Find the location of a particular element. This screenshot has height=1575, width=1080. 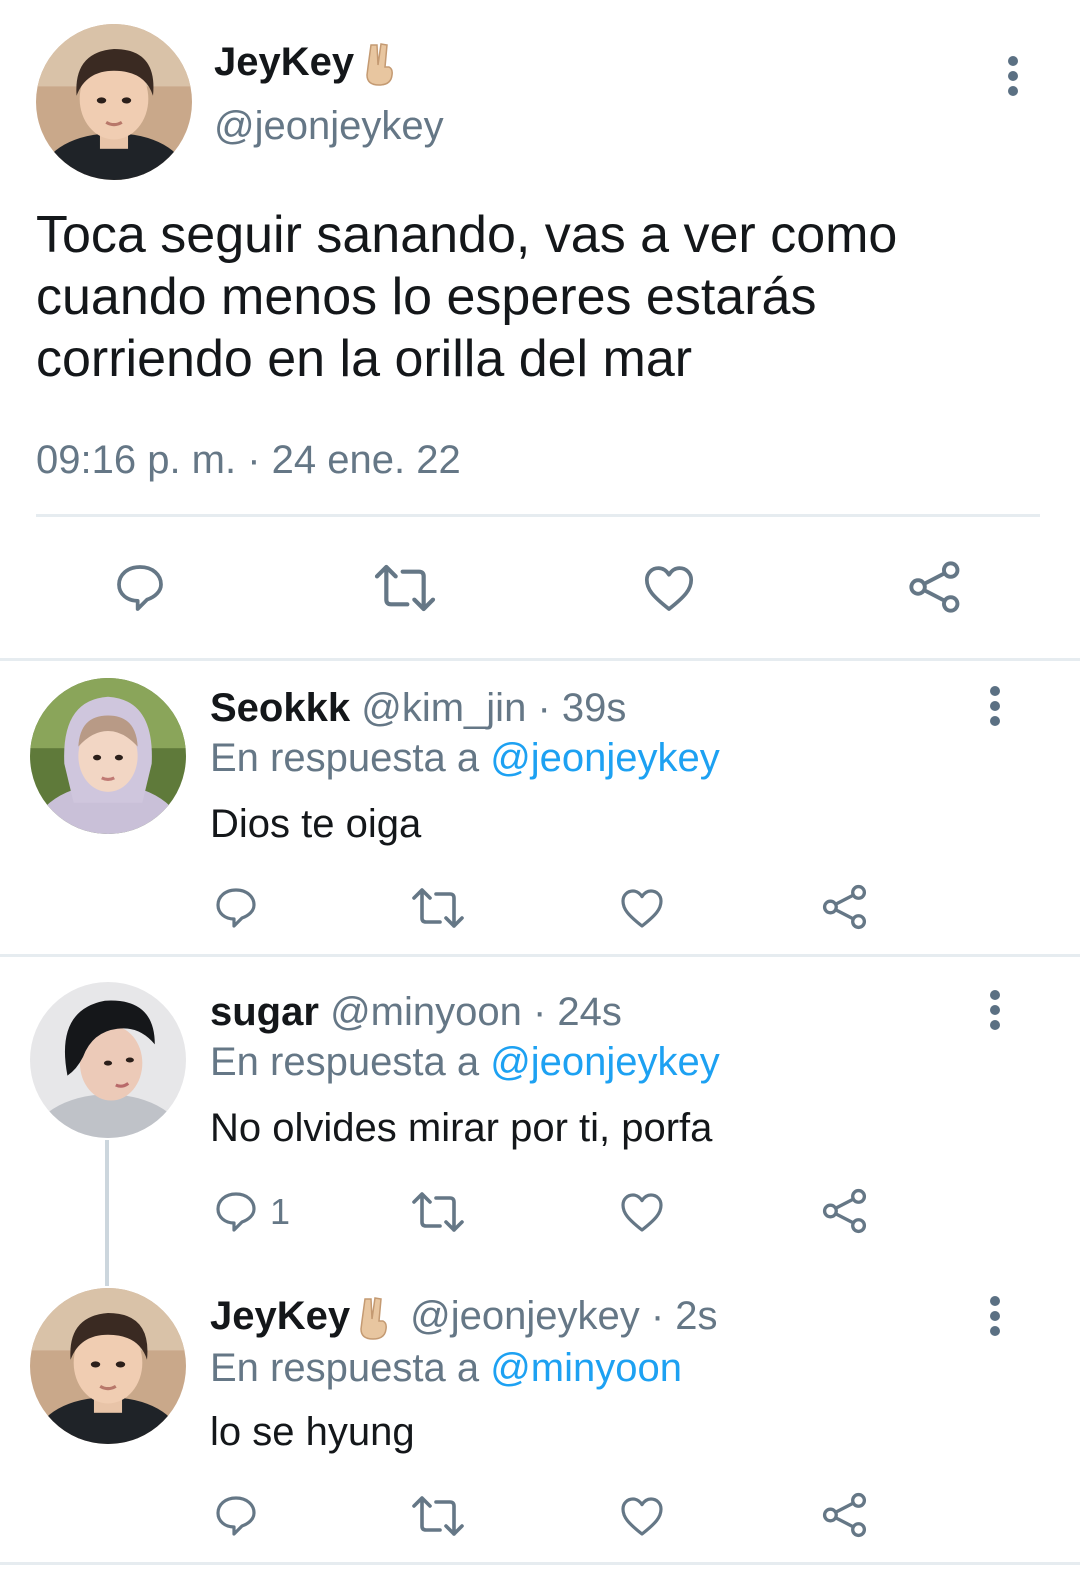

reply-count: 1 is located at coordinates (280, 1211).